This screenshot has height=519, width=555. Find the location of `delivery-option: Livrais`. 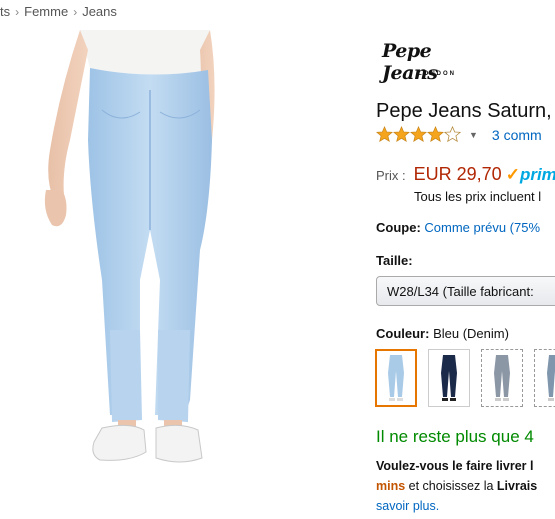

delivery-option: Livrais is located at coordinates (517, 486).